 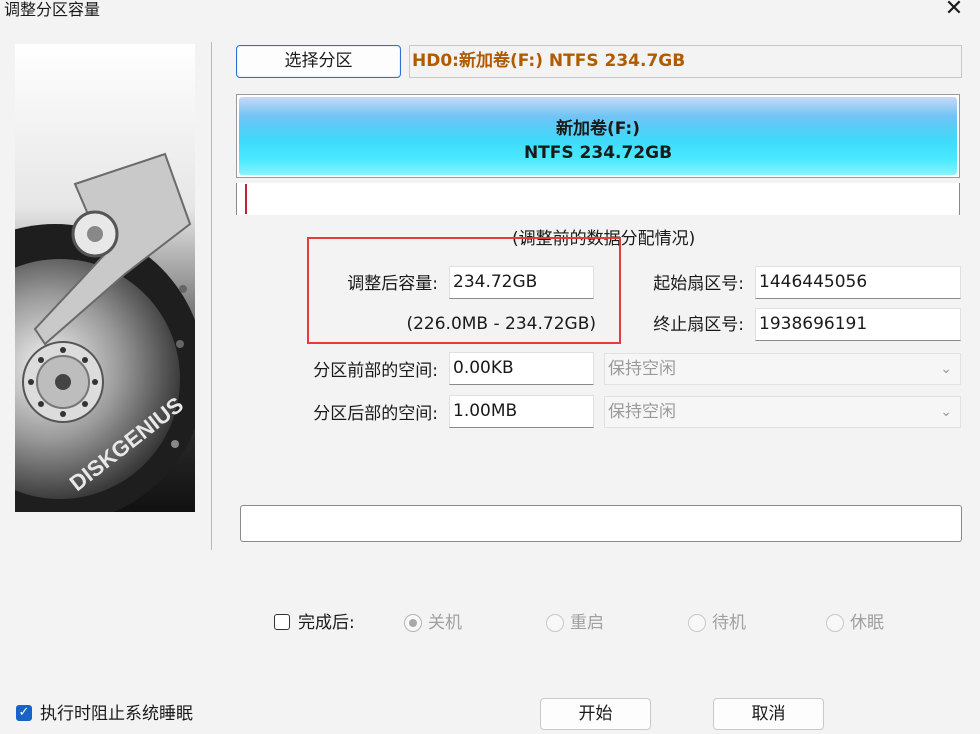 I want to click on after-completion-label: 完成后:, so click(x=326, y=623).